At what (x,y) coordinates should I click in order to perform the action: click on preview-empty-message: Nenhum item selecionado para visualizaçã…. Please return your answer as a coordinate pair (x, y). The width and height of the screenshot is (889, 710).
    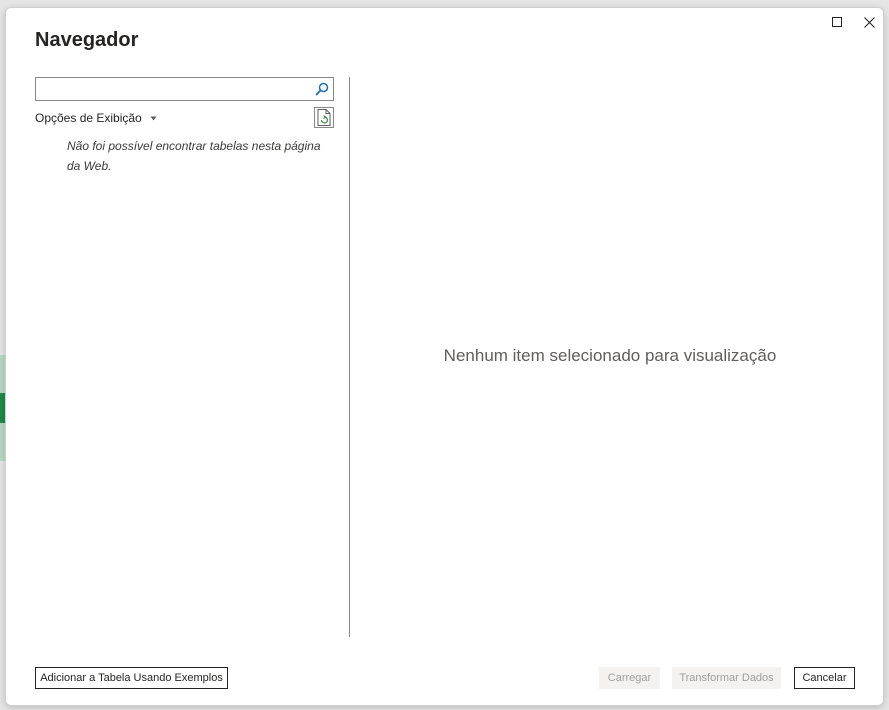
    Looking at the image, I should click on (610, 355).